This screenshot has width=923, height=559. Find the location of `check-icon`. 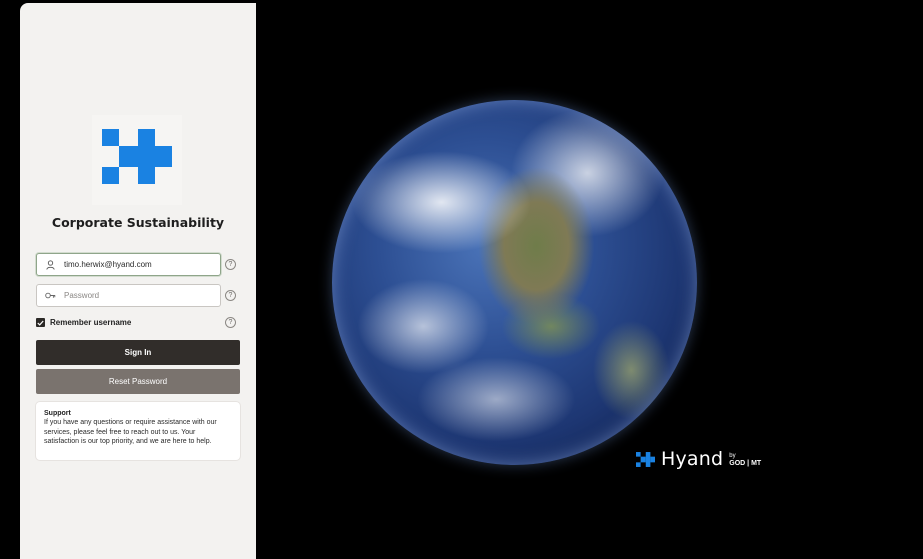

check-icon is located at coordinates (40, 323).